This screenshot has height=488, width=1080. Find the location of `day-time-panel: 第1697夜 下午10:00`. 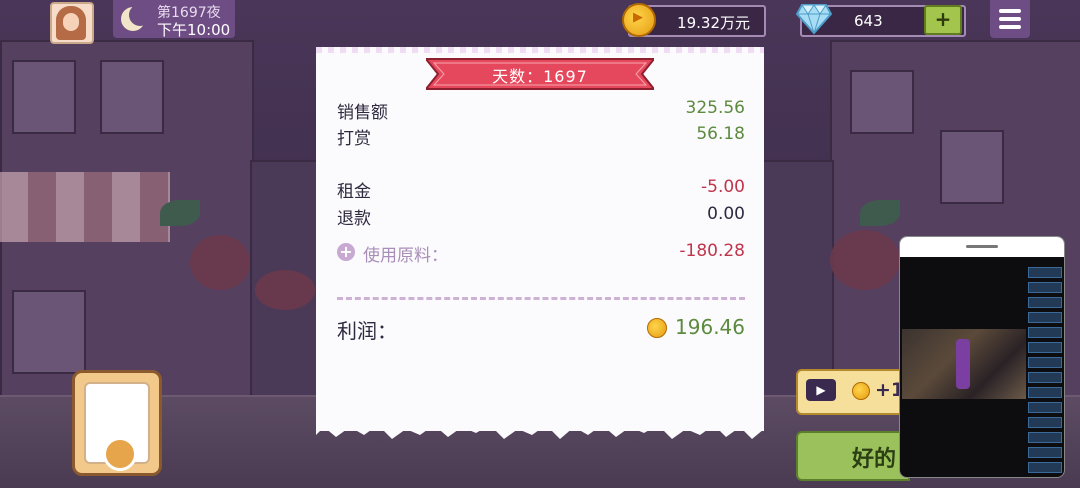

day-time-panel: 第1697夜 下午10:00 is located at coordinates (174, 19).